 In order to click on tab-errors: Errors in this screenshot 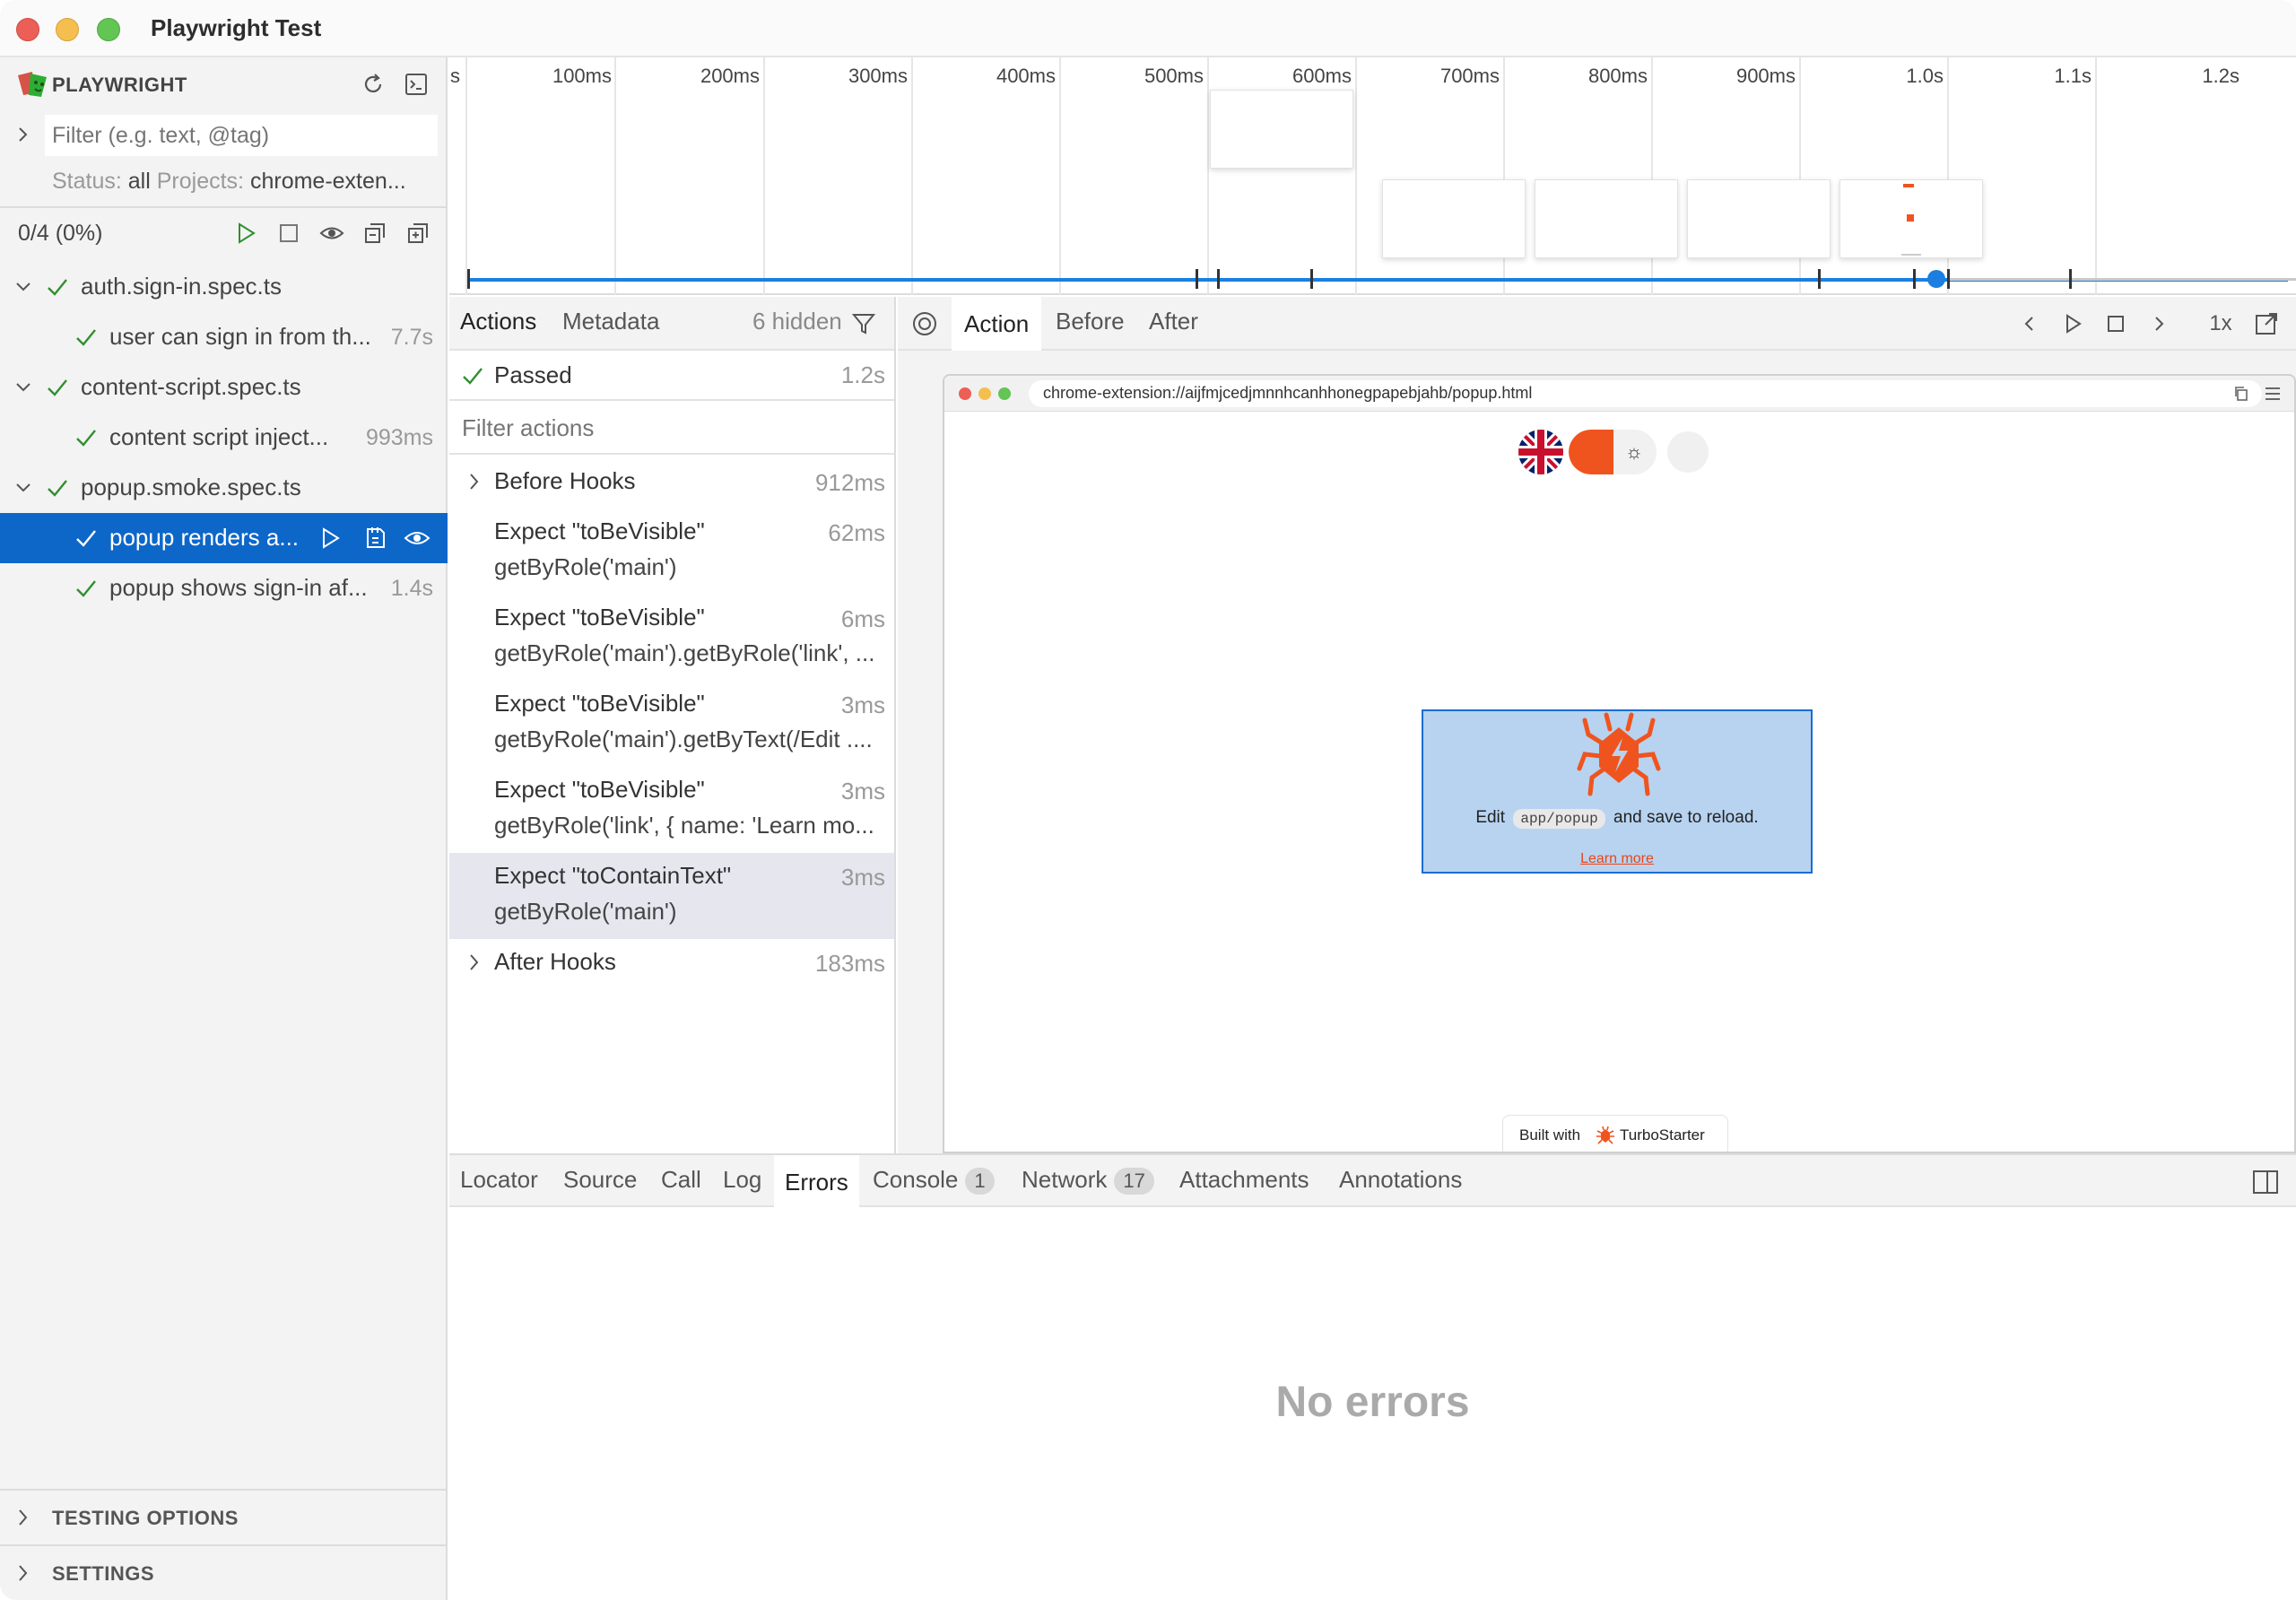, I will do `click(816, 1182)`.